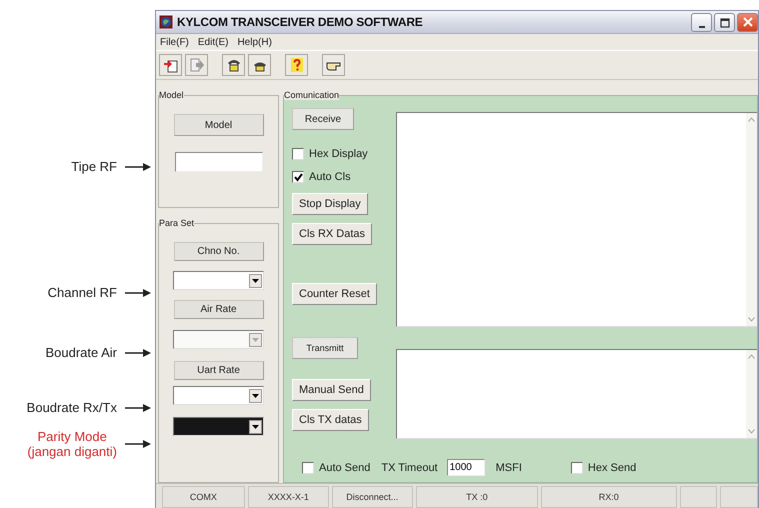  Describe the element at coordinates (603, 468) in the screenshot. I see `checkbox: Hex Send` at that location.